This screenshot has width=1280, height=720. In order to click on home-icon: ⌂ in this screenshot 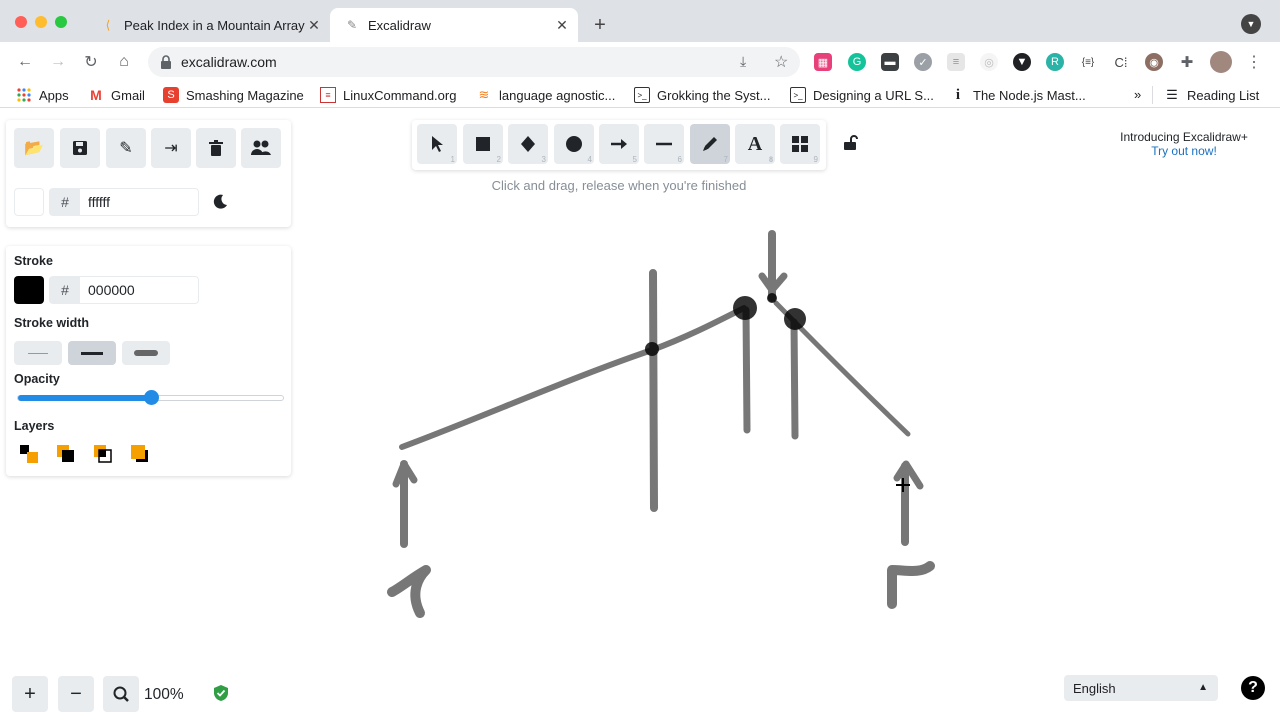, I will do `click(124, 62)`.